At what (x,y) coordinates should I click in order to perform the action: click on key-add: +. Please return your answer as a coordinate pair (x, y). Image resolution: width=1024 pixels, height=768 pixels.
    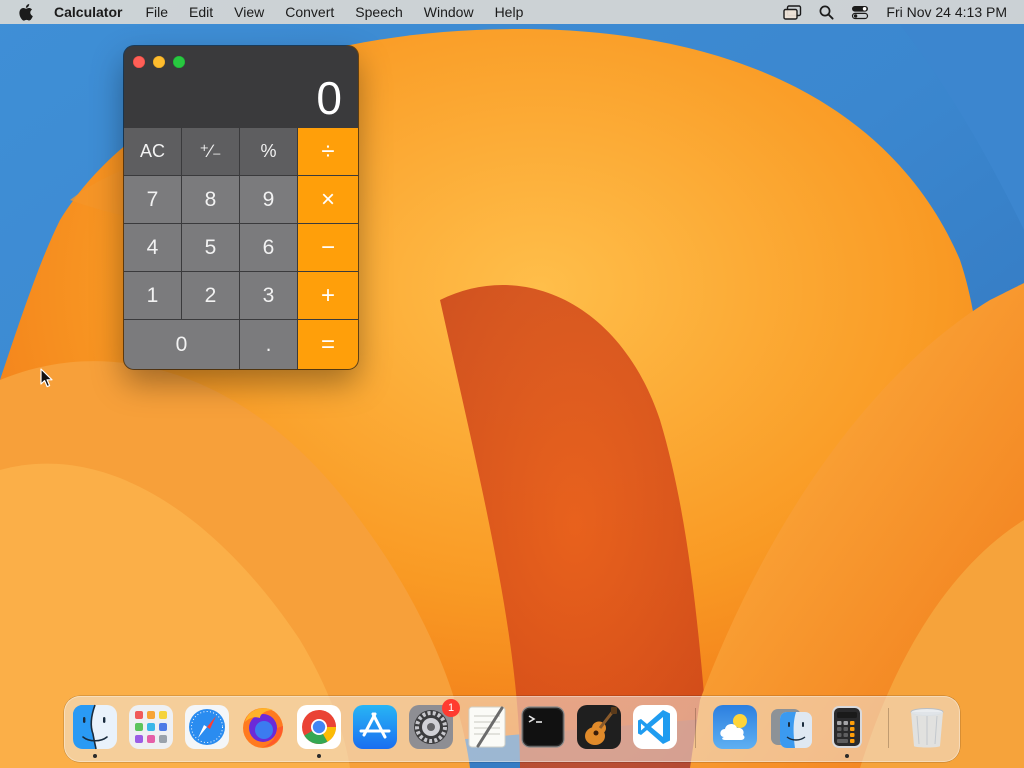
    Looking at the image, I should click on (328, 295).